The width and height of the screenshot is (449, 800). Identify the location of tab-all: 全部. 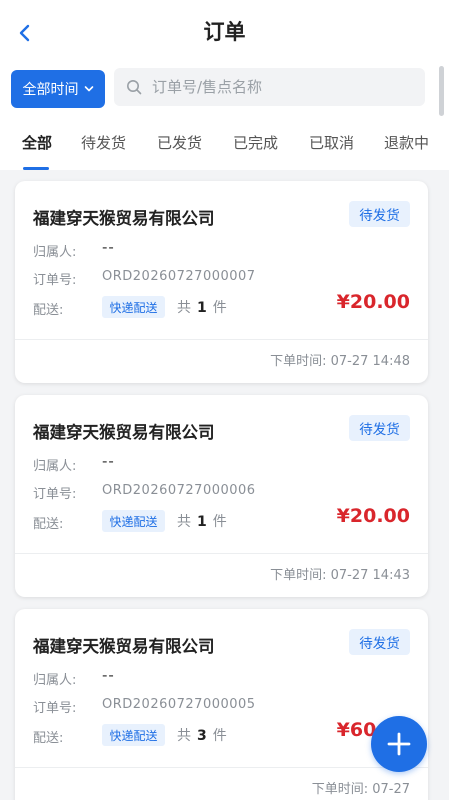
(37, 142).